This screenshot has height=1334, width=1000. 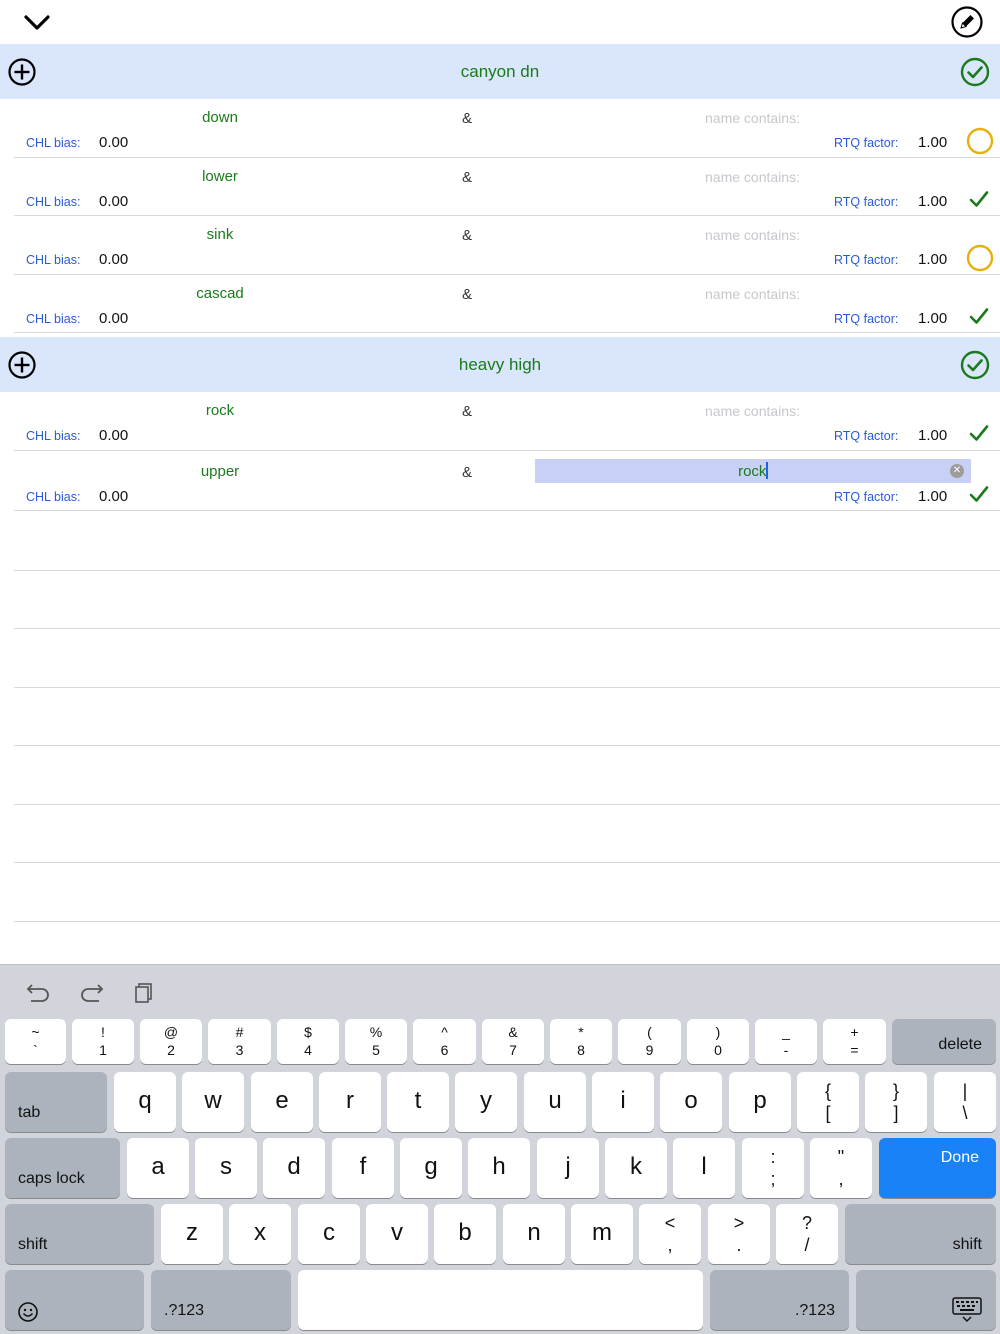 I want to click on key-6: ^ 6, so click(x=444, y=1041).